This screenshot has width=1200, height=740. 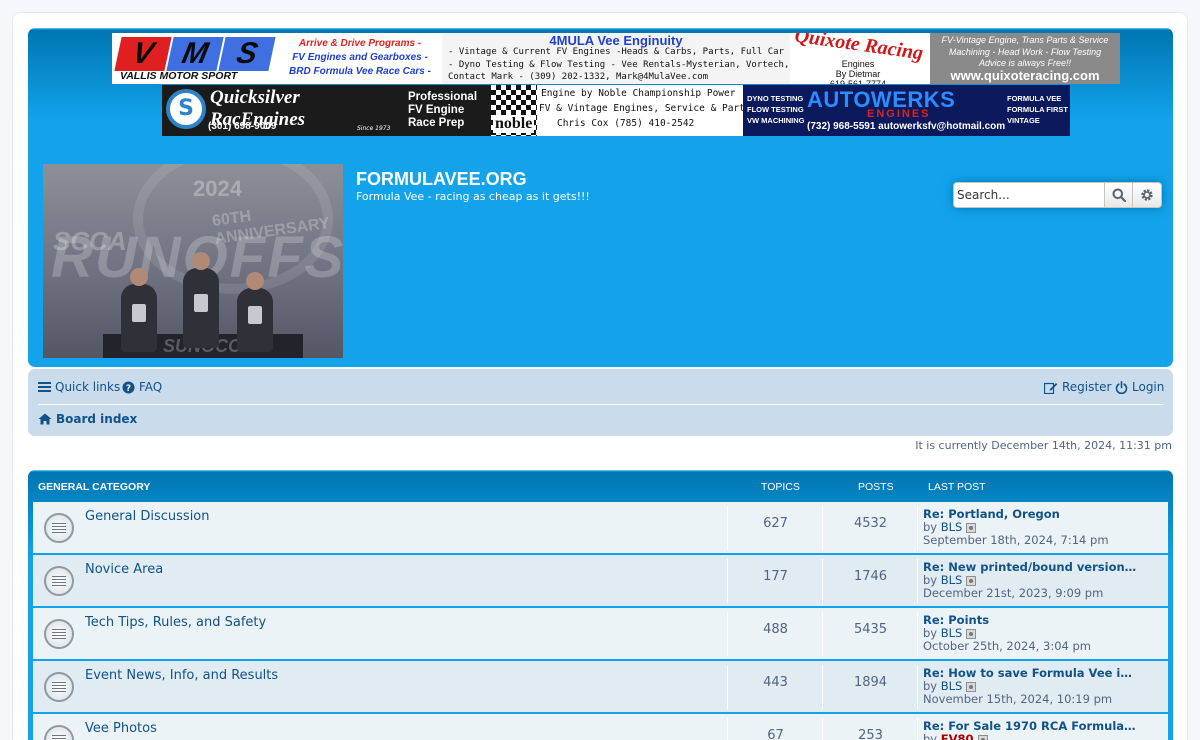 What do you see at coordinates (436, 123) in the screenshot?
I see `quicksilver-tag-line: Race Prep` at bounding box center [436, 123].